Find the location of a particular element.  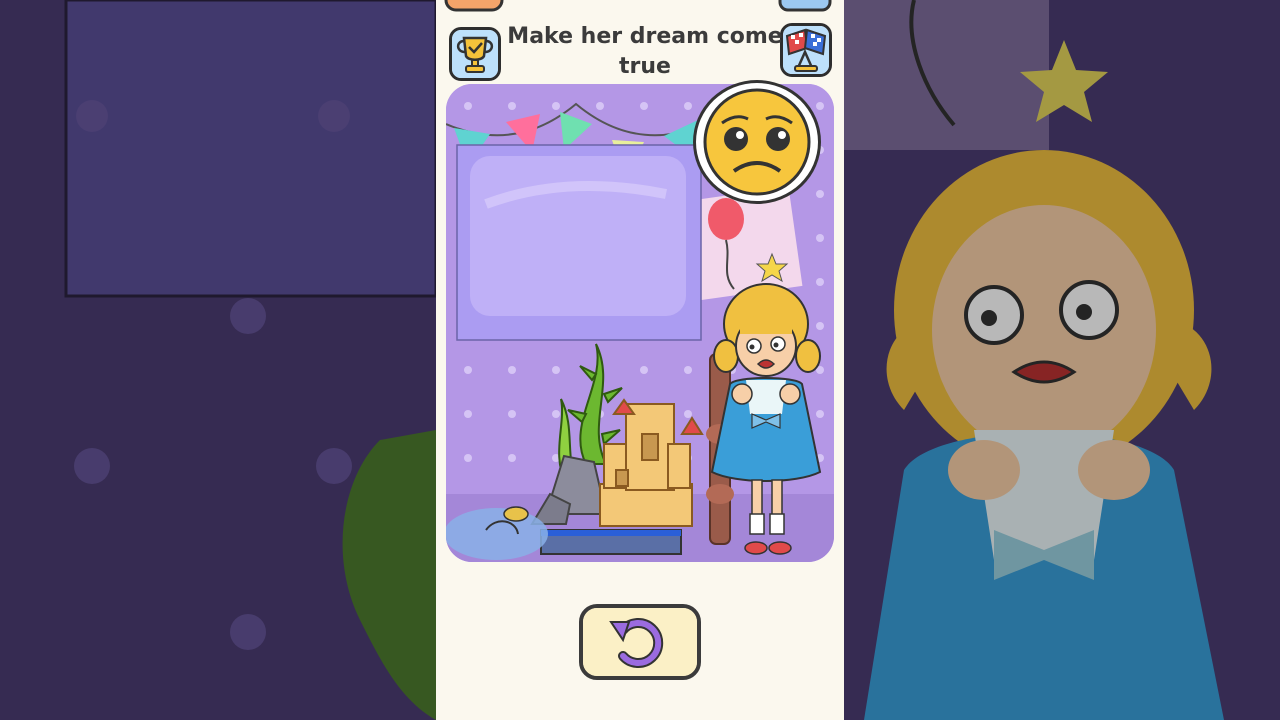

undo-arrow-icon is located at coordinates (640, 642).